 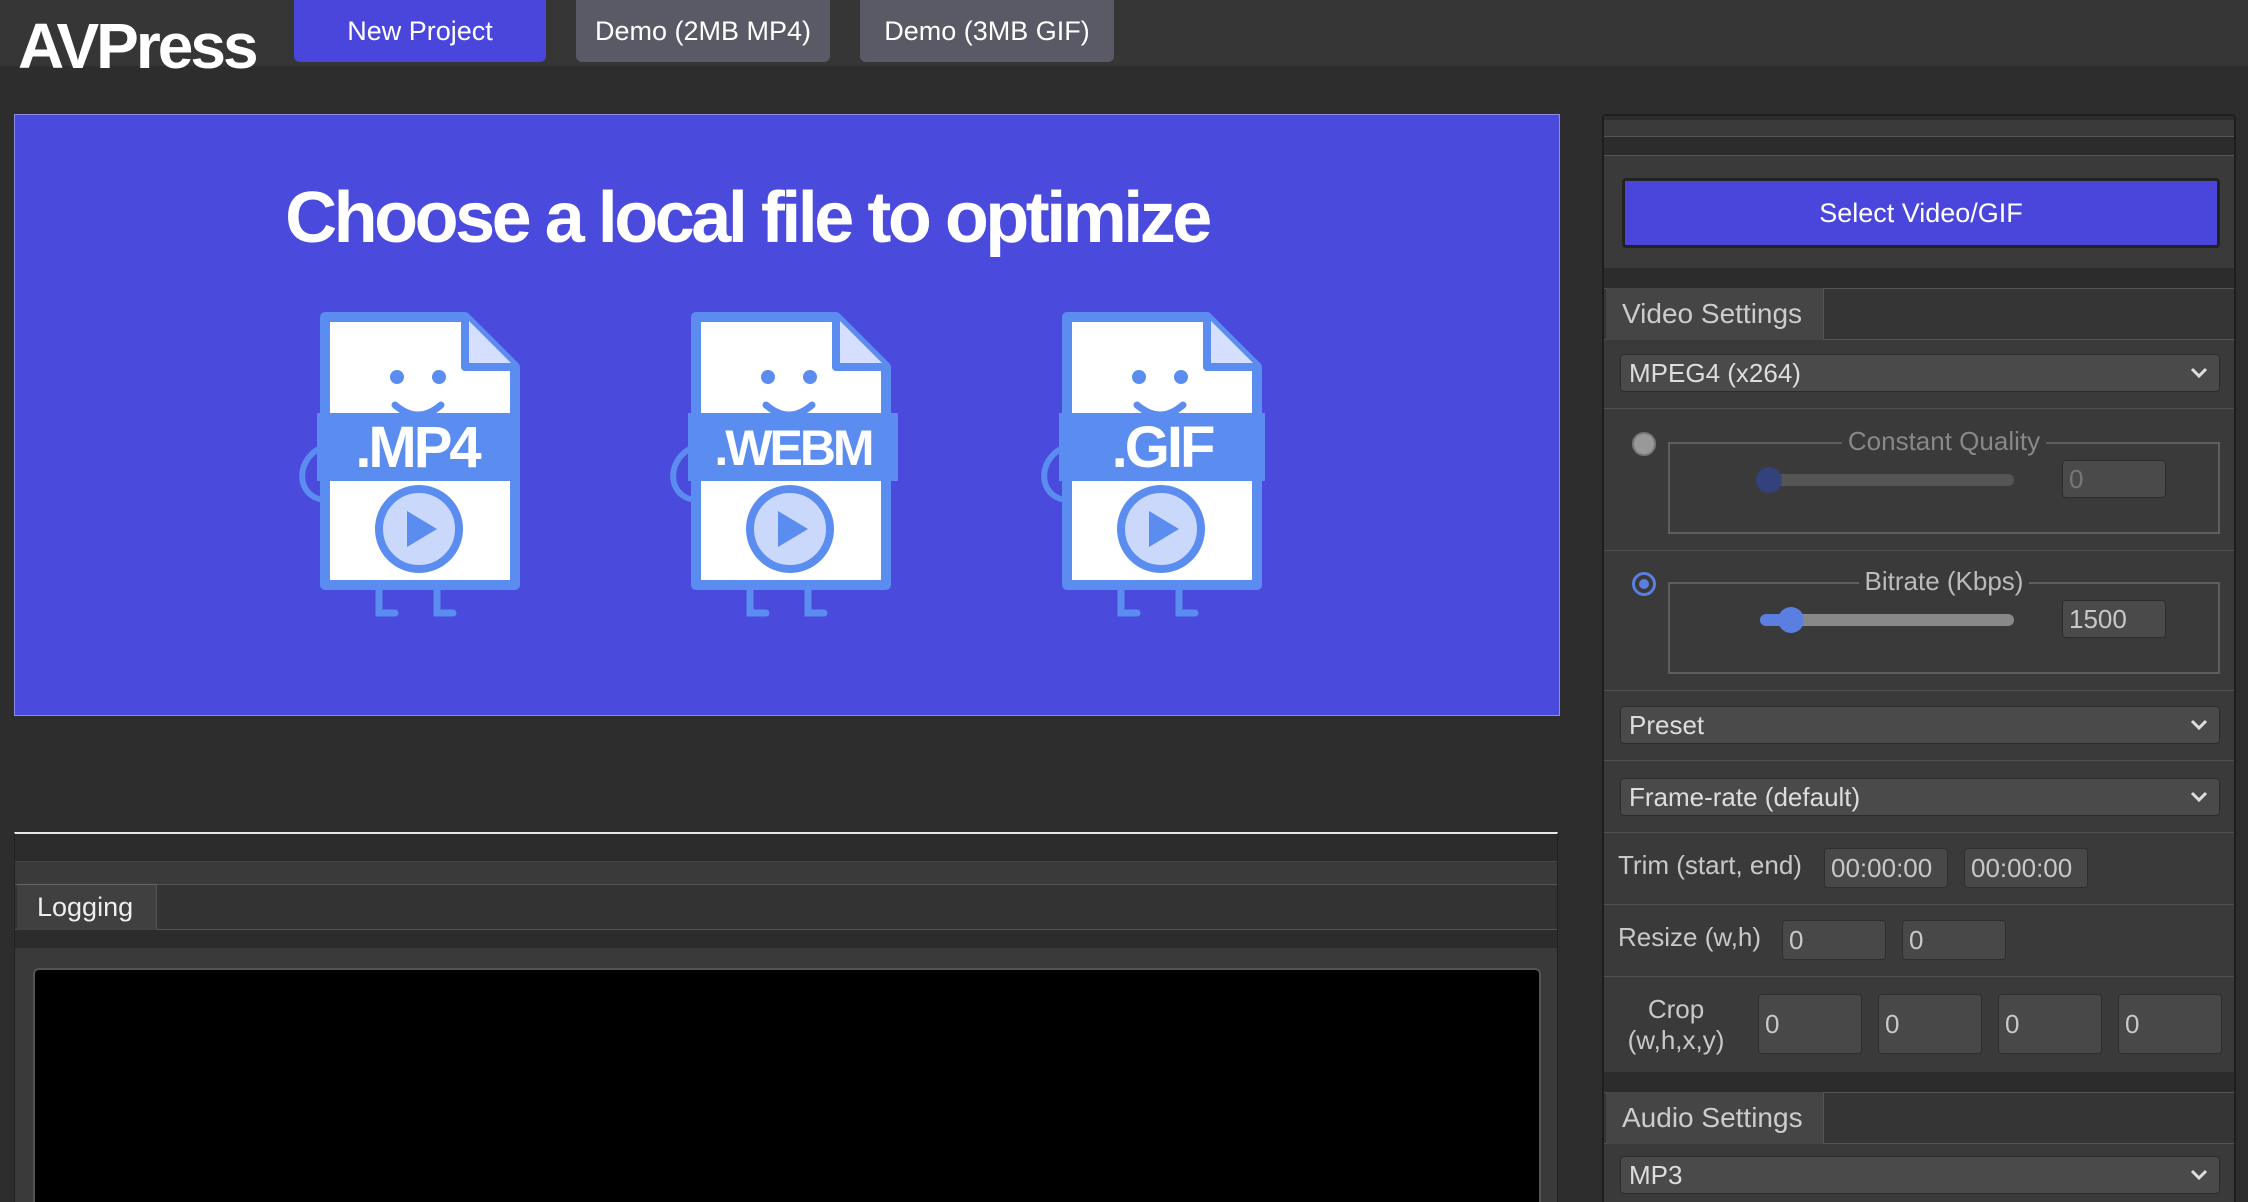 I want to click on trim-start-input: 00:00:00, so click(x=1886, y=868).